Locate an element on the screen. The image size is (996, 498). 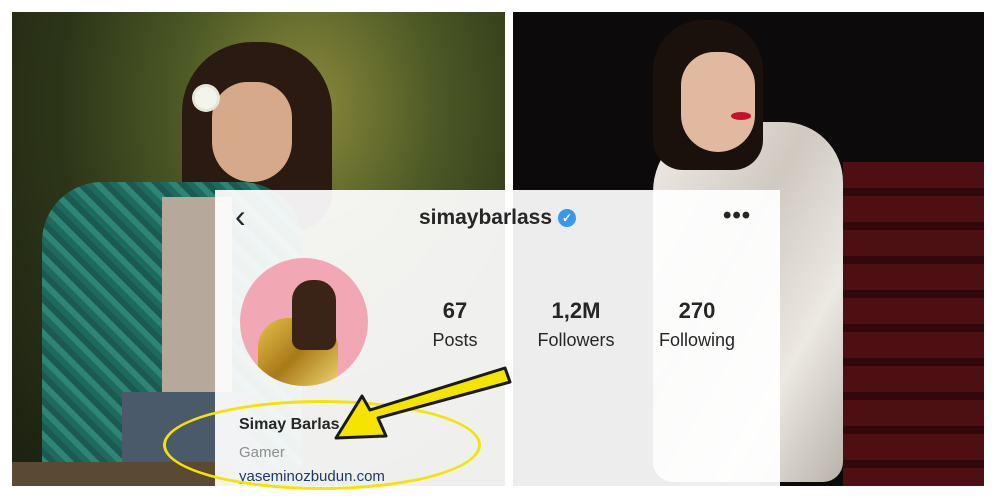
more-options-icon: ••• is located at coordinates (737, 216).